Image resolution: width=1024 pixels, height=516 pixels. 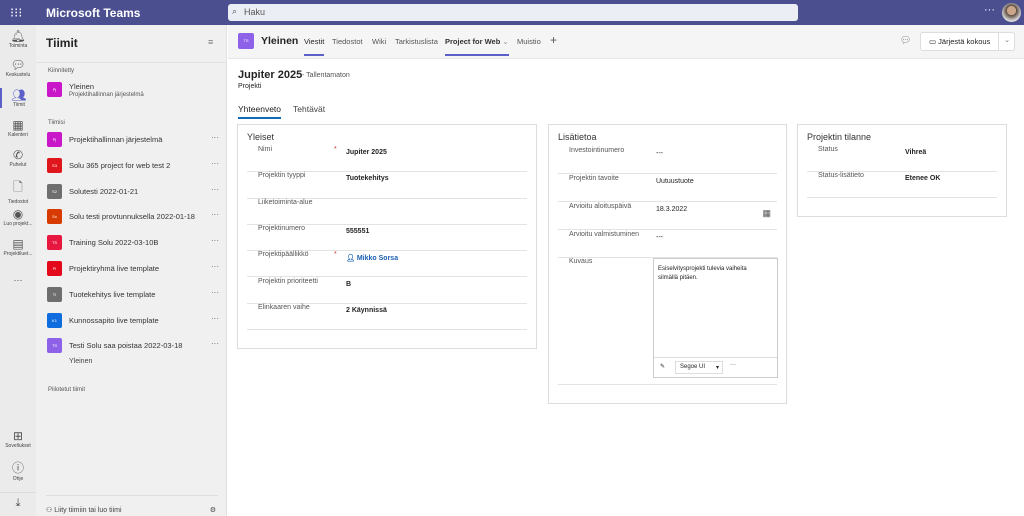 What do you see at coordinates (372, 258) in the screenshot?
I see `field-value: 👤︎ Mikko Sorsa` at bounding box center [372, 258].